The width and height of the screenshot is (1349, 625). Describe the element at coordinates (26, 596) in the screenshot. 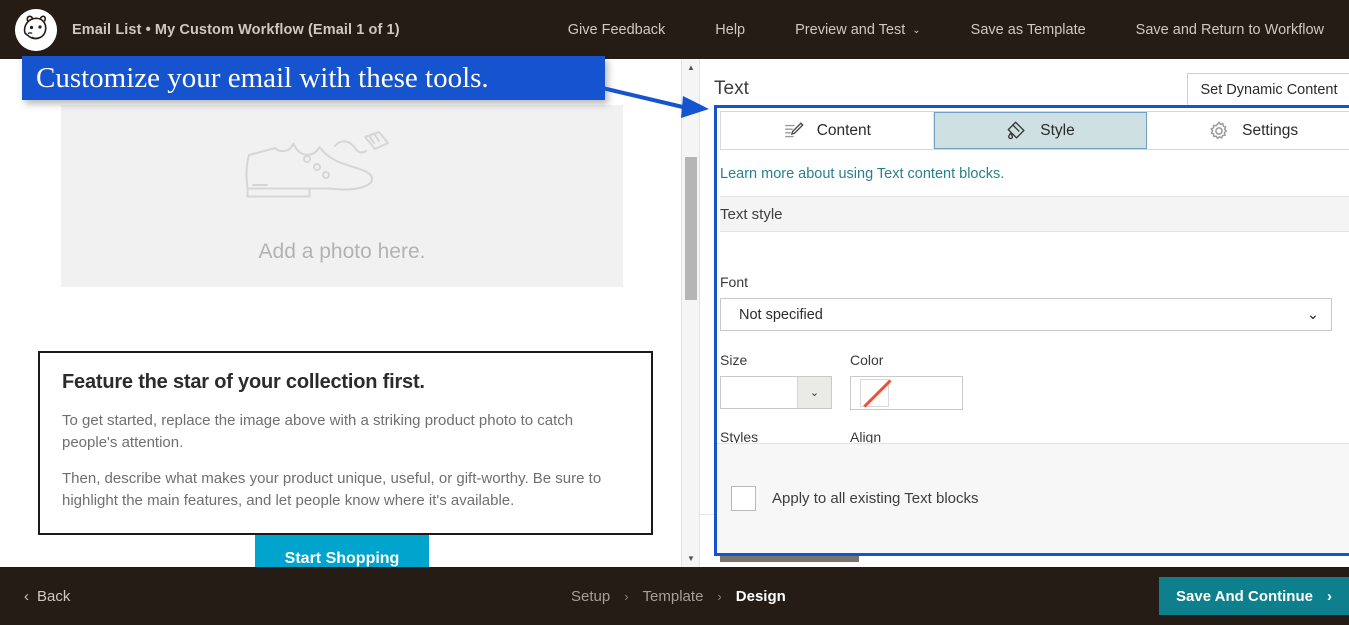

I see `chevron-left-icon: ‹` at that location.